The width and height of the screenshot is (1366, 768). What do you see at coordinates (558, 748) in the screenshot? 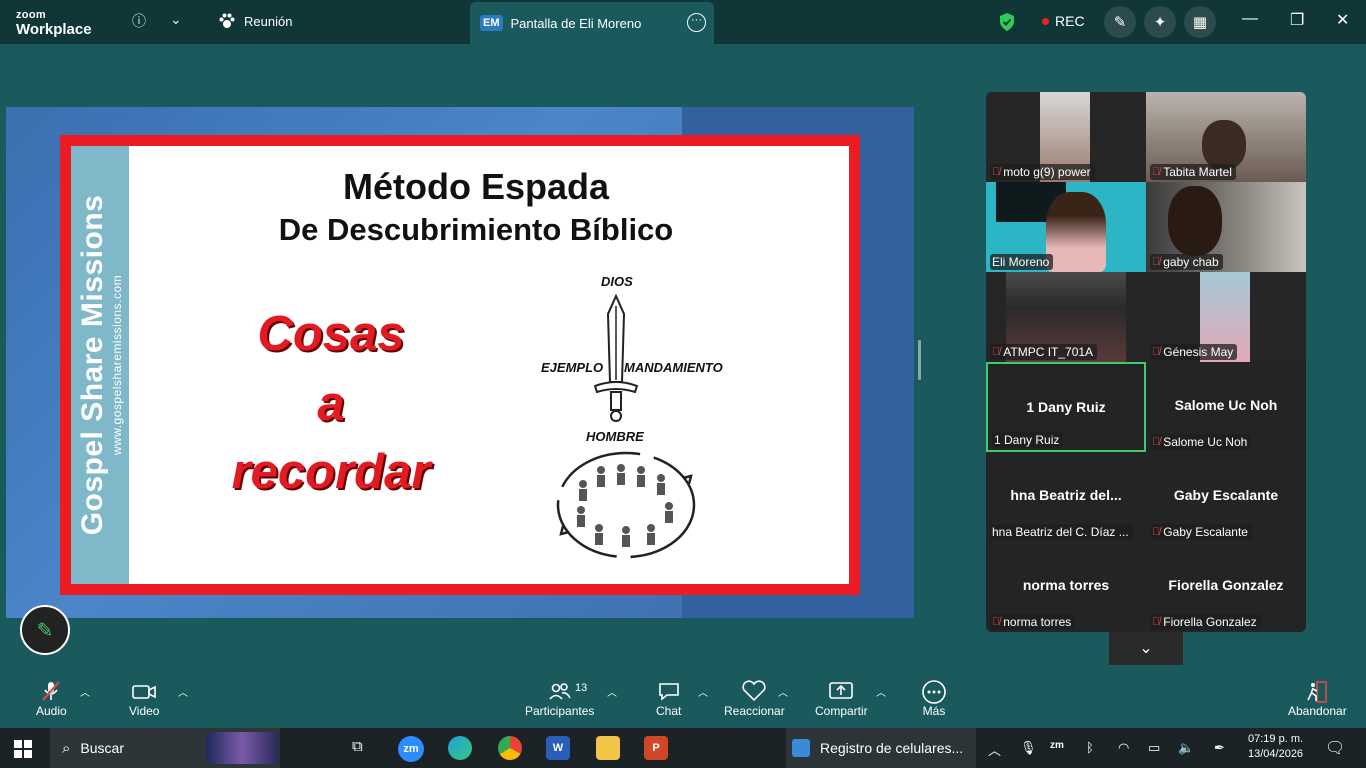
I see `word-icon: W` at bounding box center [558, 748].